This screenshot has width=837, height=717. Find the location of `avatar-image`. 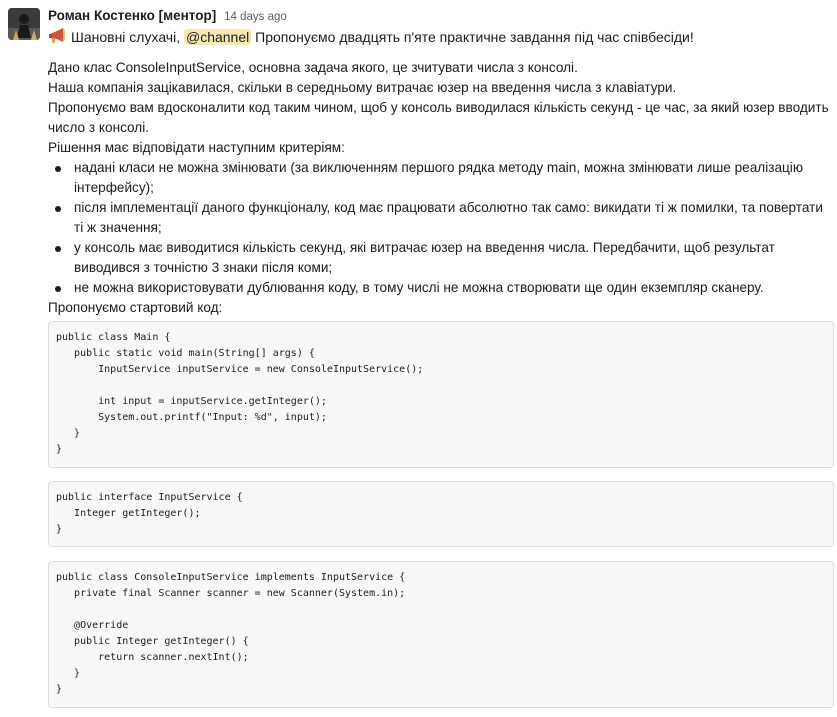

avatar-image is located at coordinates (24, 24).